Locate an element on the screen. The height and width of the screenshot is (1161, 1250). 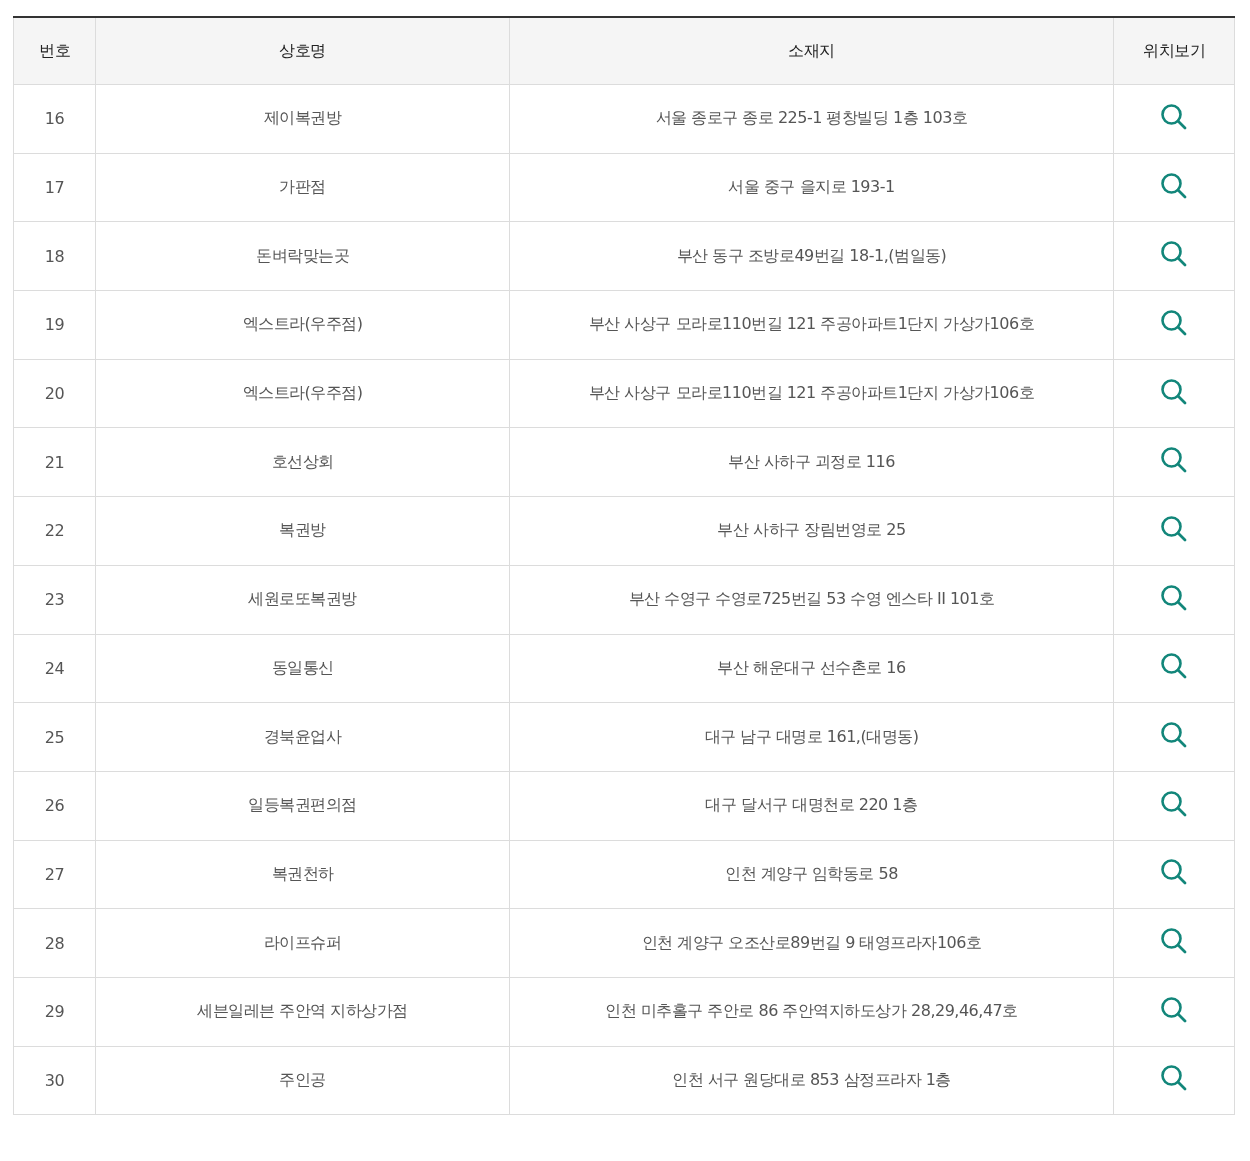
store-name: 라이프슈퍼 is located at coordinates (302, 943).